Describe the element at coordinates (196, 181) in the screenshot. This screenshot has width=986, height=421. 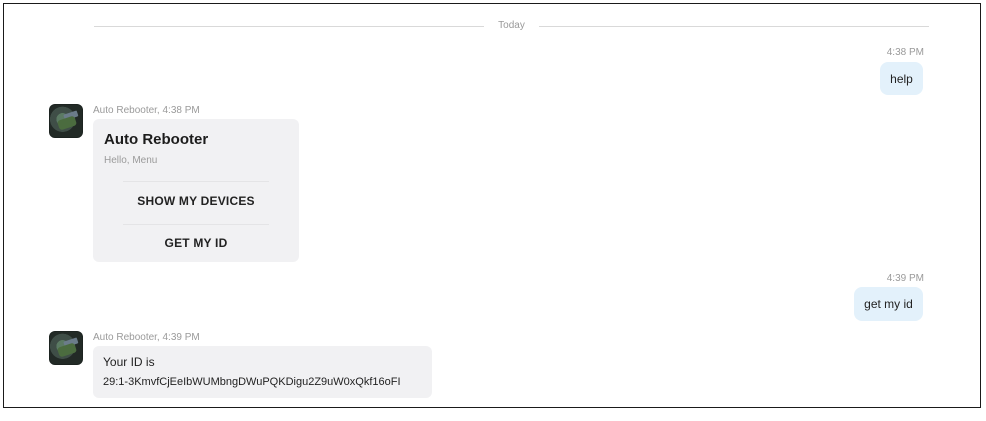
I see `card-divider` at that location.